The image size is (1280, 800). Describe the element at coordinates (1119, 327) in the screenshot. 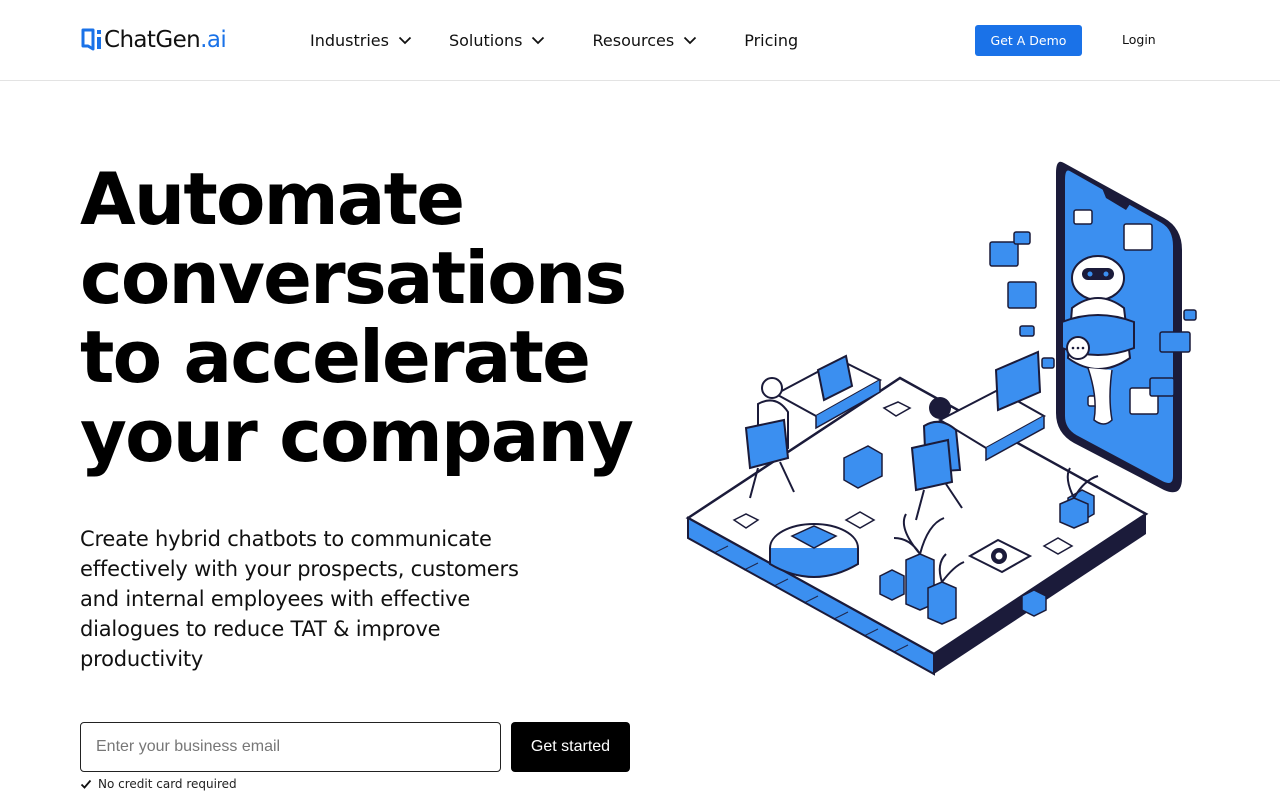

I see `phone-illustration` at that location.